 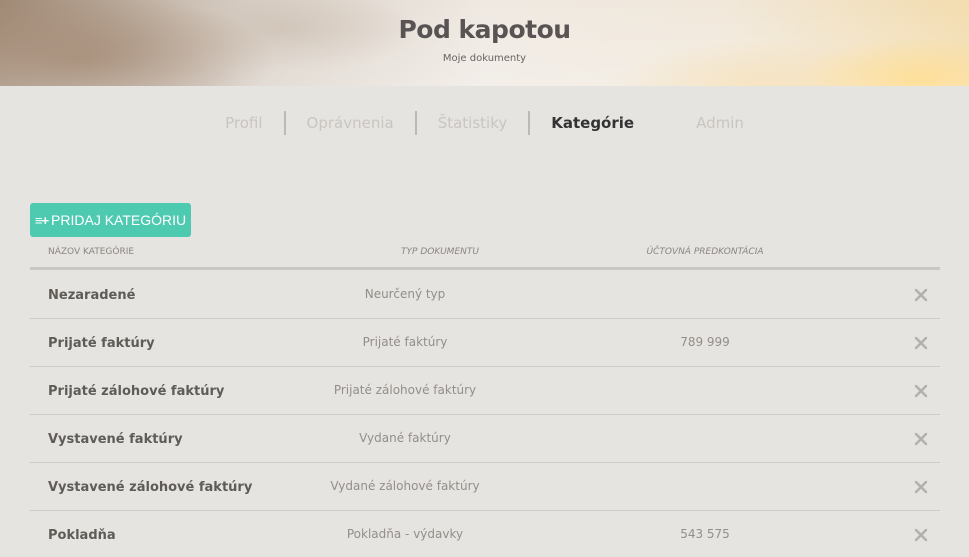 What do you see at coordinates (440, 252) in the screenshot?
I see `column-header-type: TYP DOKUMENTU` at bounding box center [440, 252].